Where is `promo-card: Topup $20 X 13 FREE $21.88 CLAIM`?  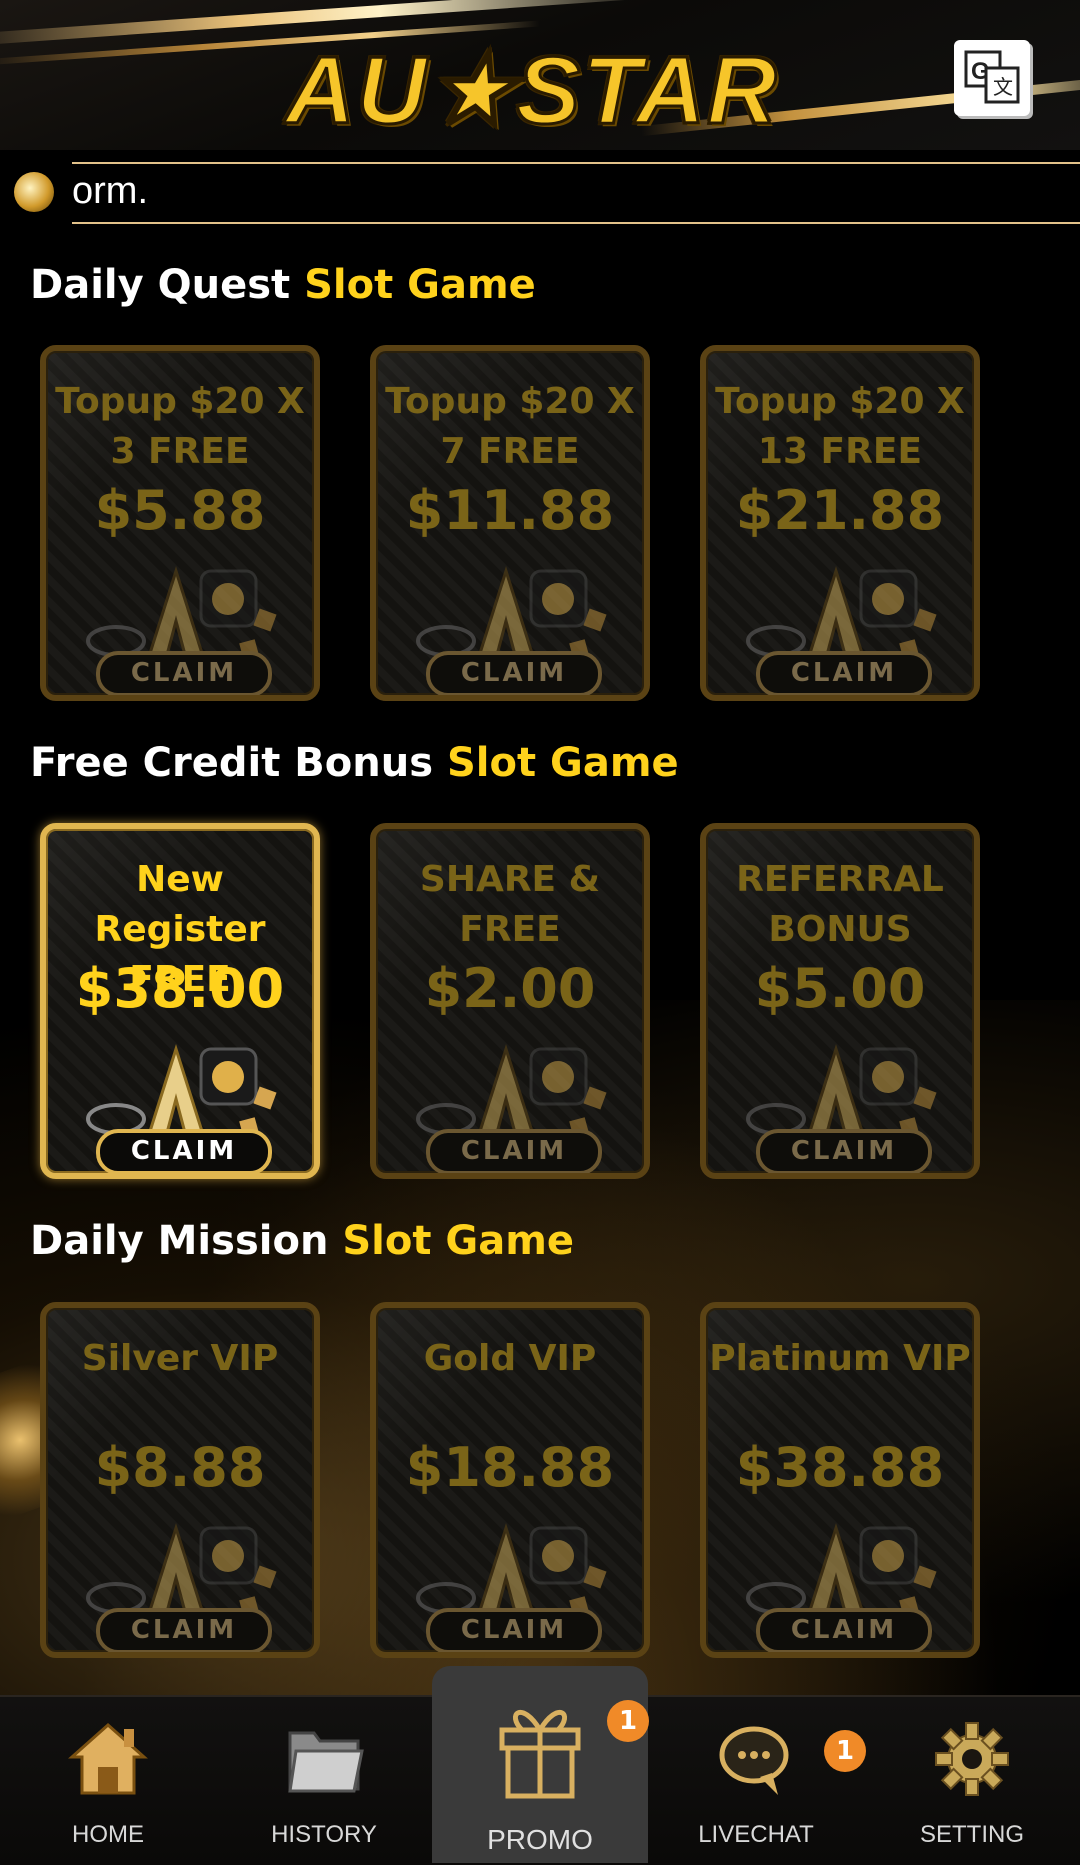
promo-card: Topup $20 X 13 FREE $21.88 CLAIM is located at coordinates (840, 523).